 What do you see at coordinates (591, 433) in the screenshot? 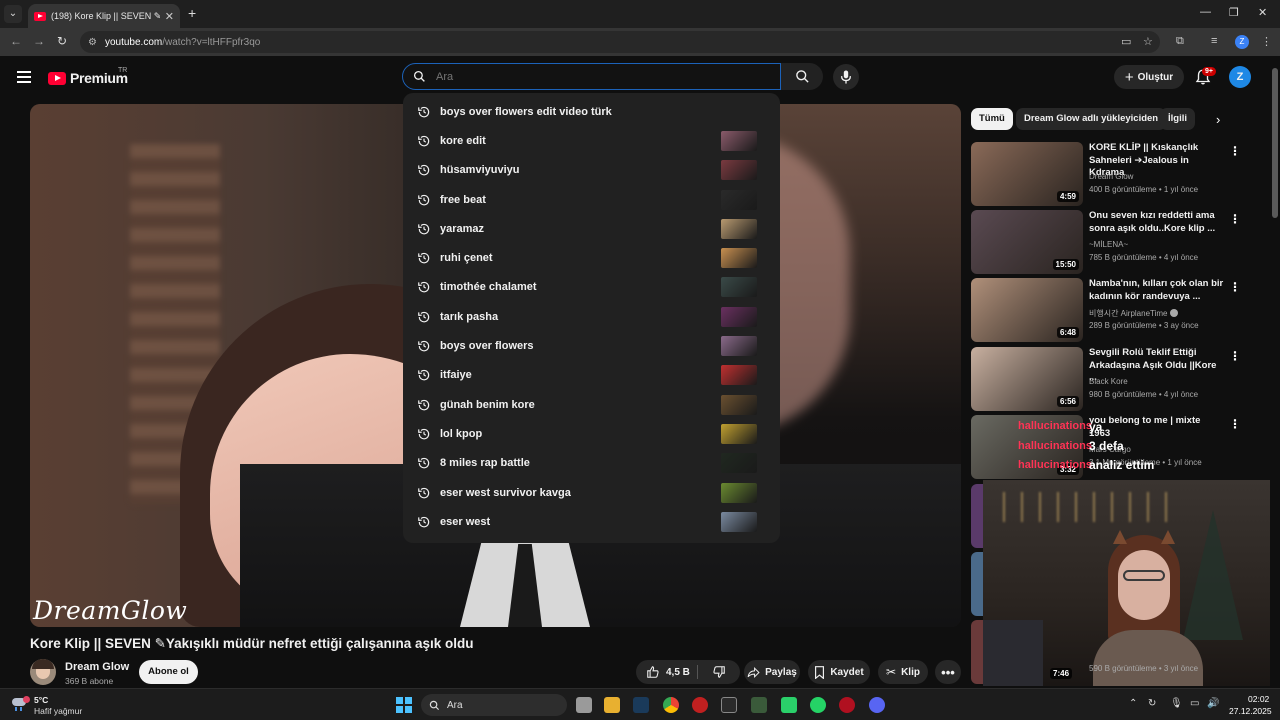
I see `suggestion-item: lol kpop` at bounding box center [591, 433].